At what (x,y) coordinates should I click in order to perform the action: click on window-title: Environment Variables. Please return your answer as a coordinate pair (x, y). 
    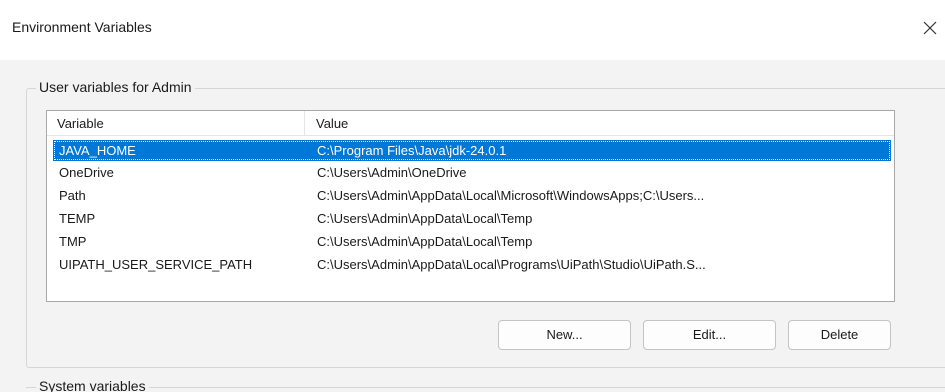
    Looking at the image, I should click on (82, 27).